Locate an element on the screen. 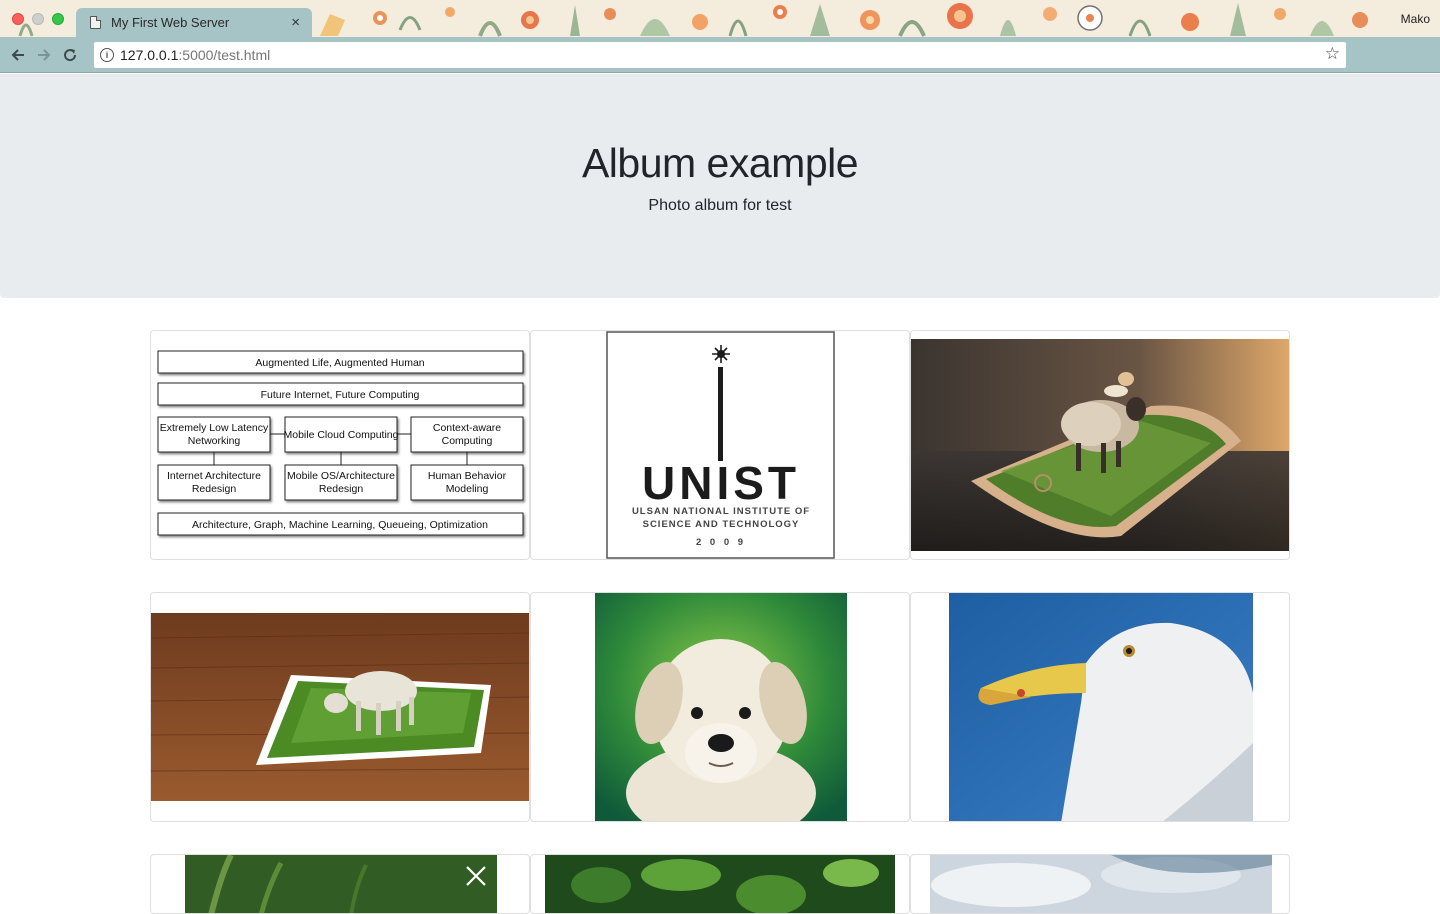  puppy-photo is located at coordinates (721, 707).